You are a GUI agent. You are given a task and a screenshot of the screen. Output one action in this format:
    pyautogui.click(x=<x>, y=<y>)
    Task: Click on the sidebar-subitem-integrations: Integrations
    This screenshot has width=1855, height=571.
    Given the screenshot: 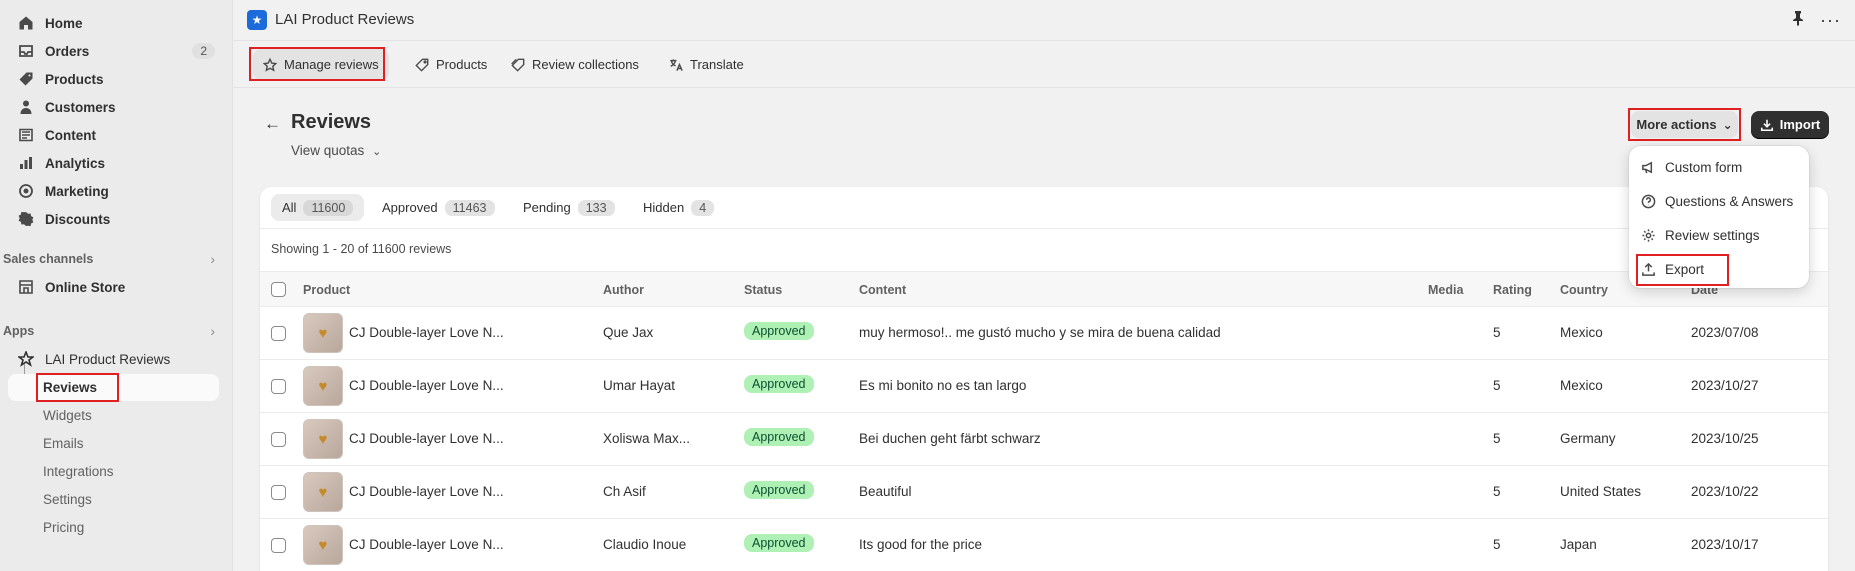 What is the action you would take?
    pyautogui.click(x=78, y=471)
    